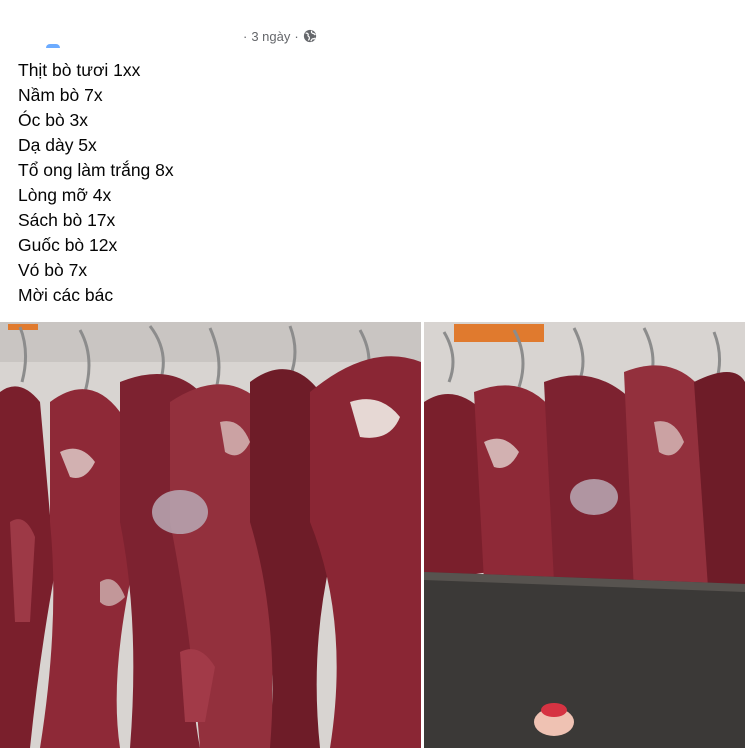  Describe the element at coordinates (57, 145) in the screenshot. I see `post-line: Dạ dày 5x` at that location.